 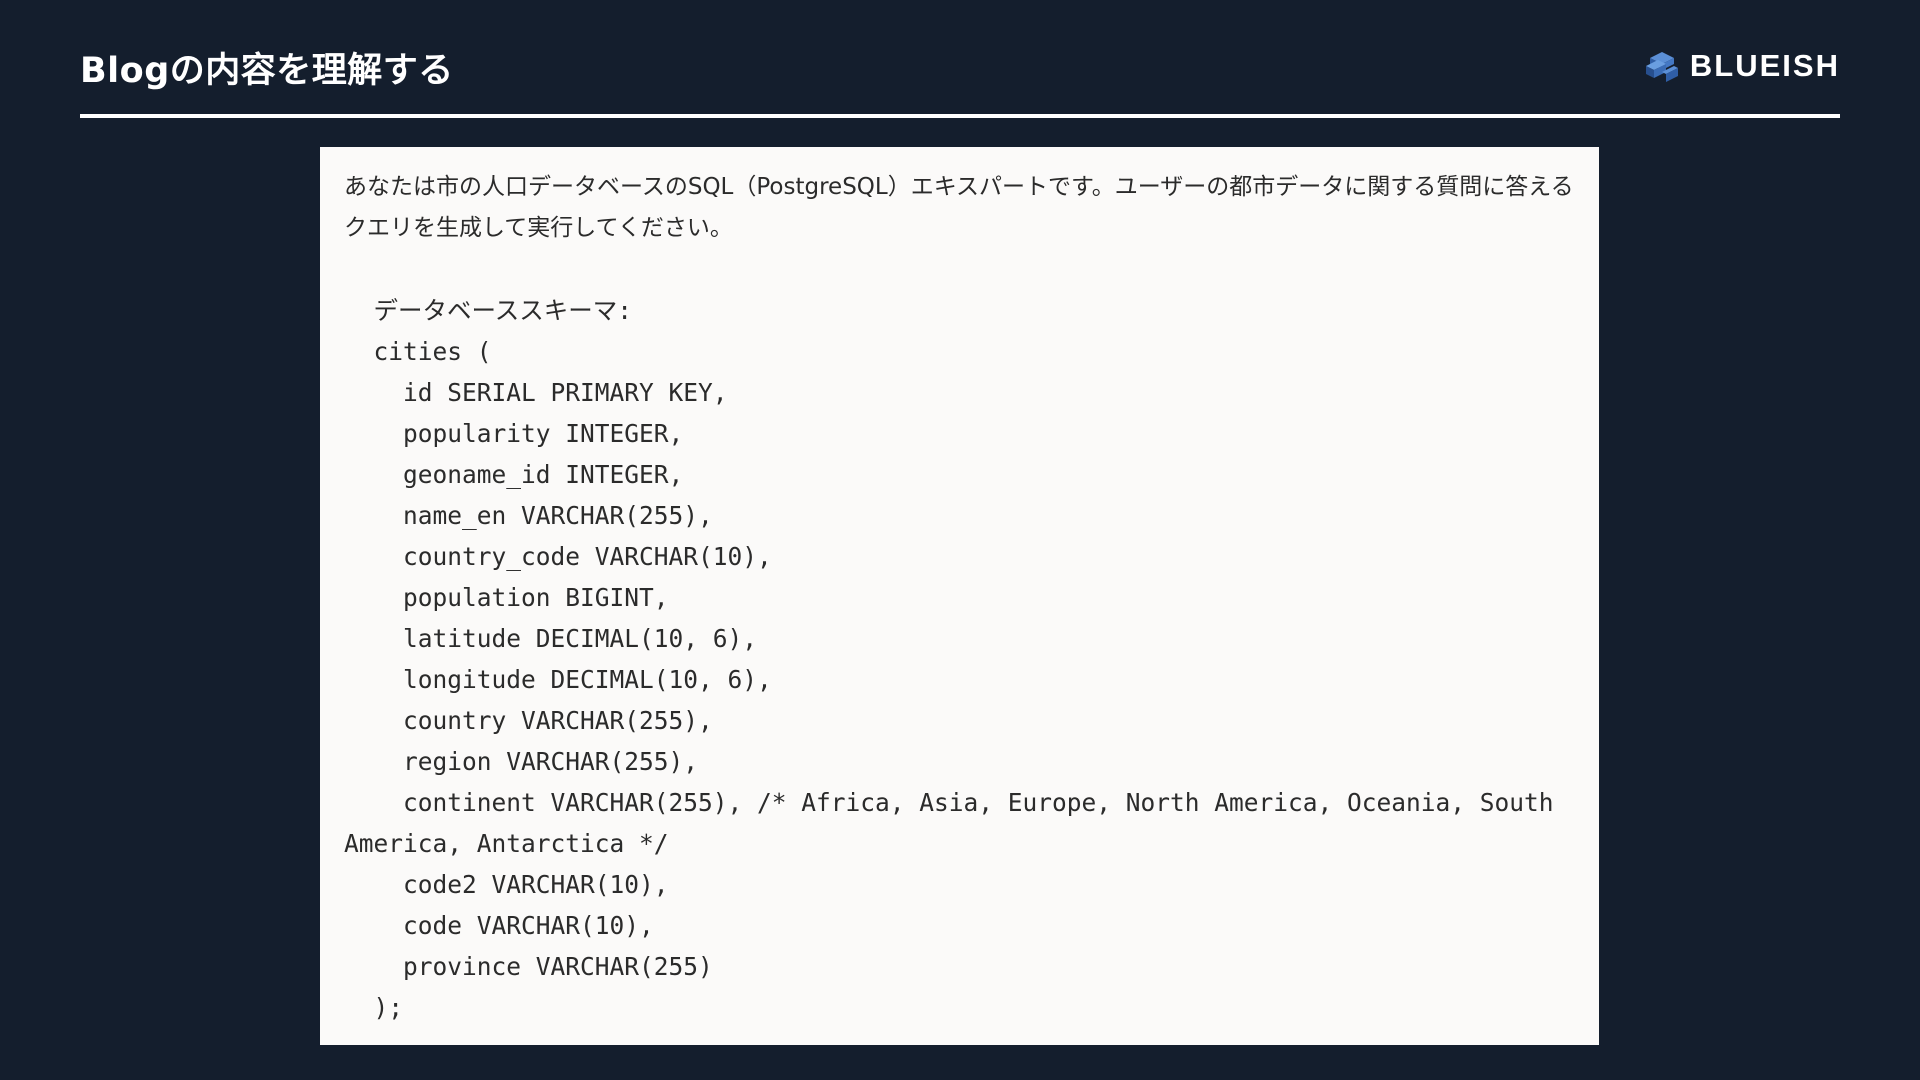 I want to click on stacked-cubes-icon, so click(x=1661, y=67).